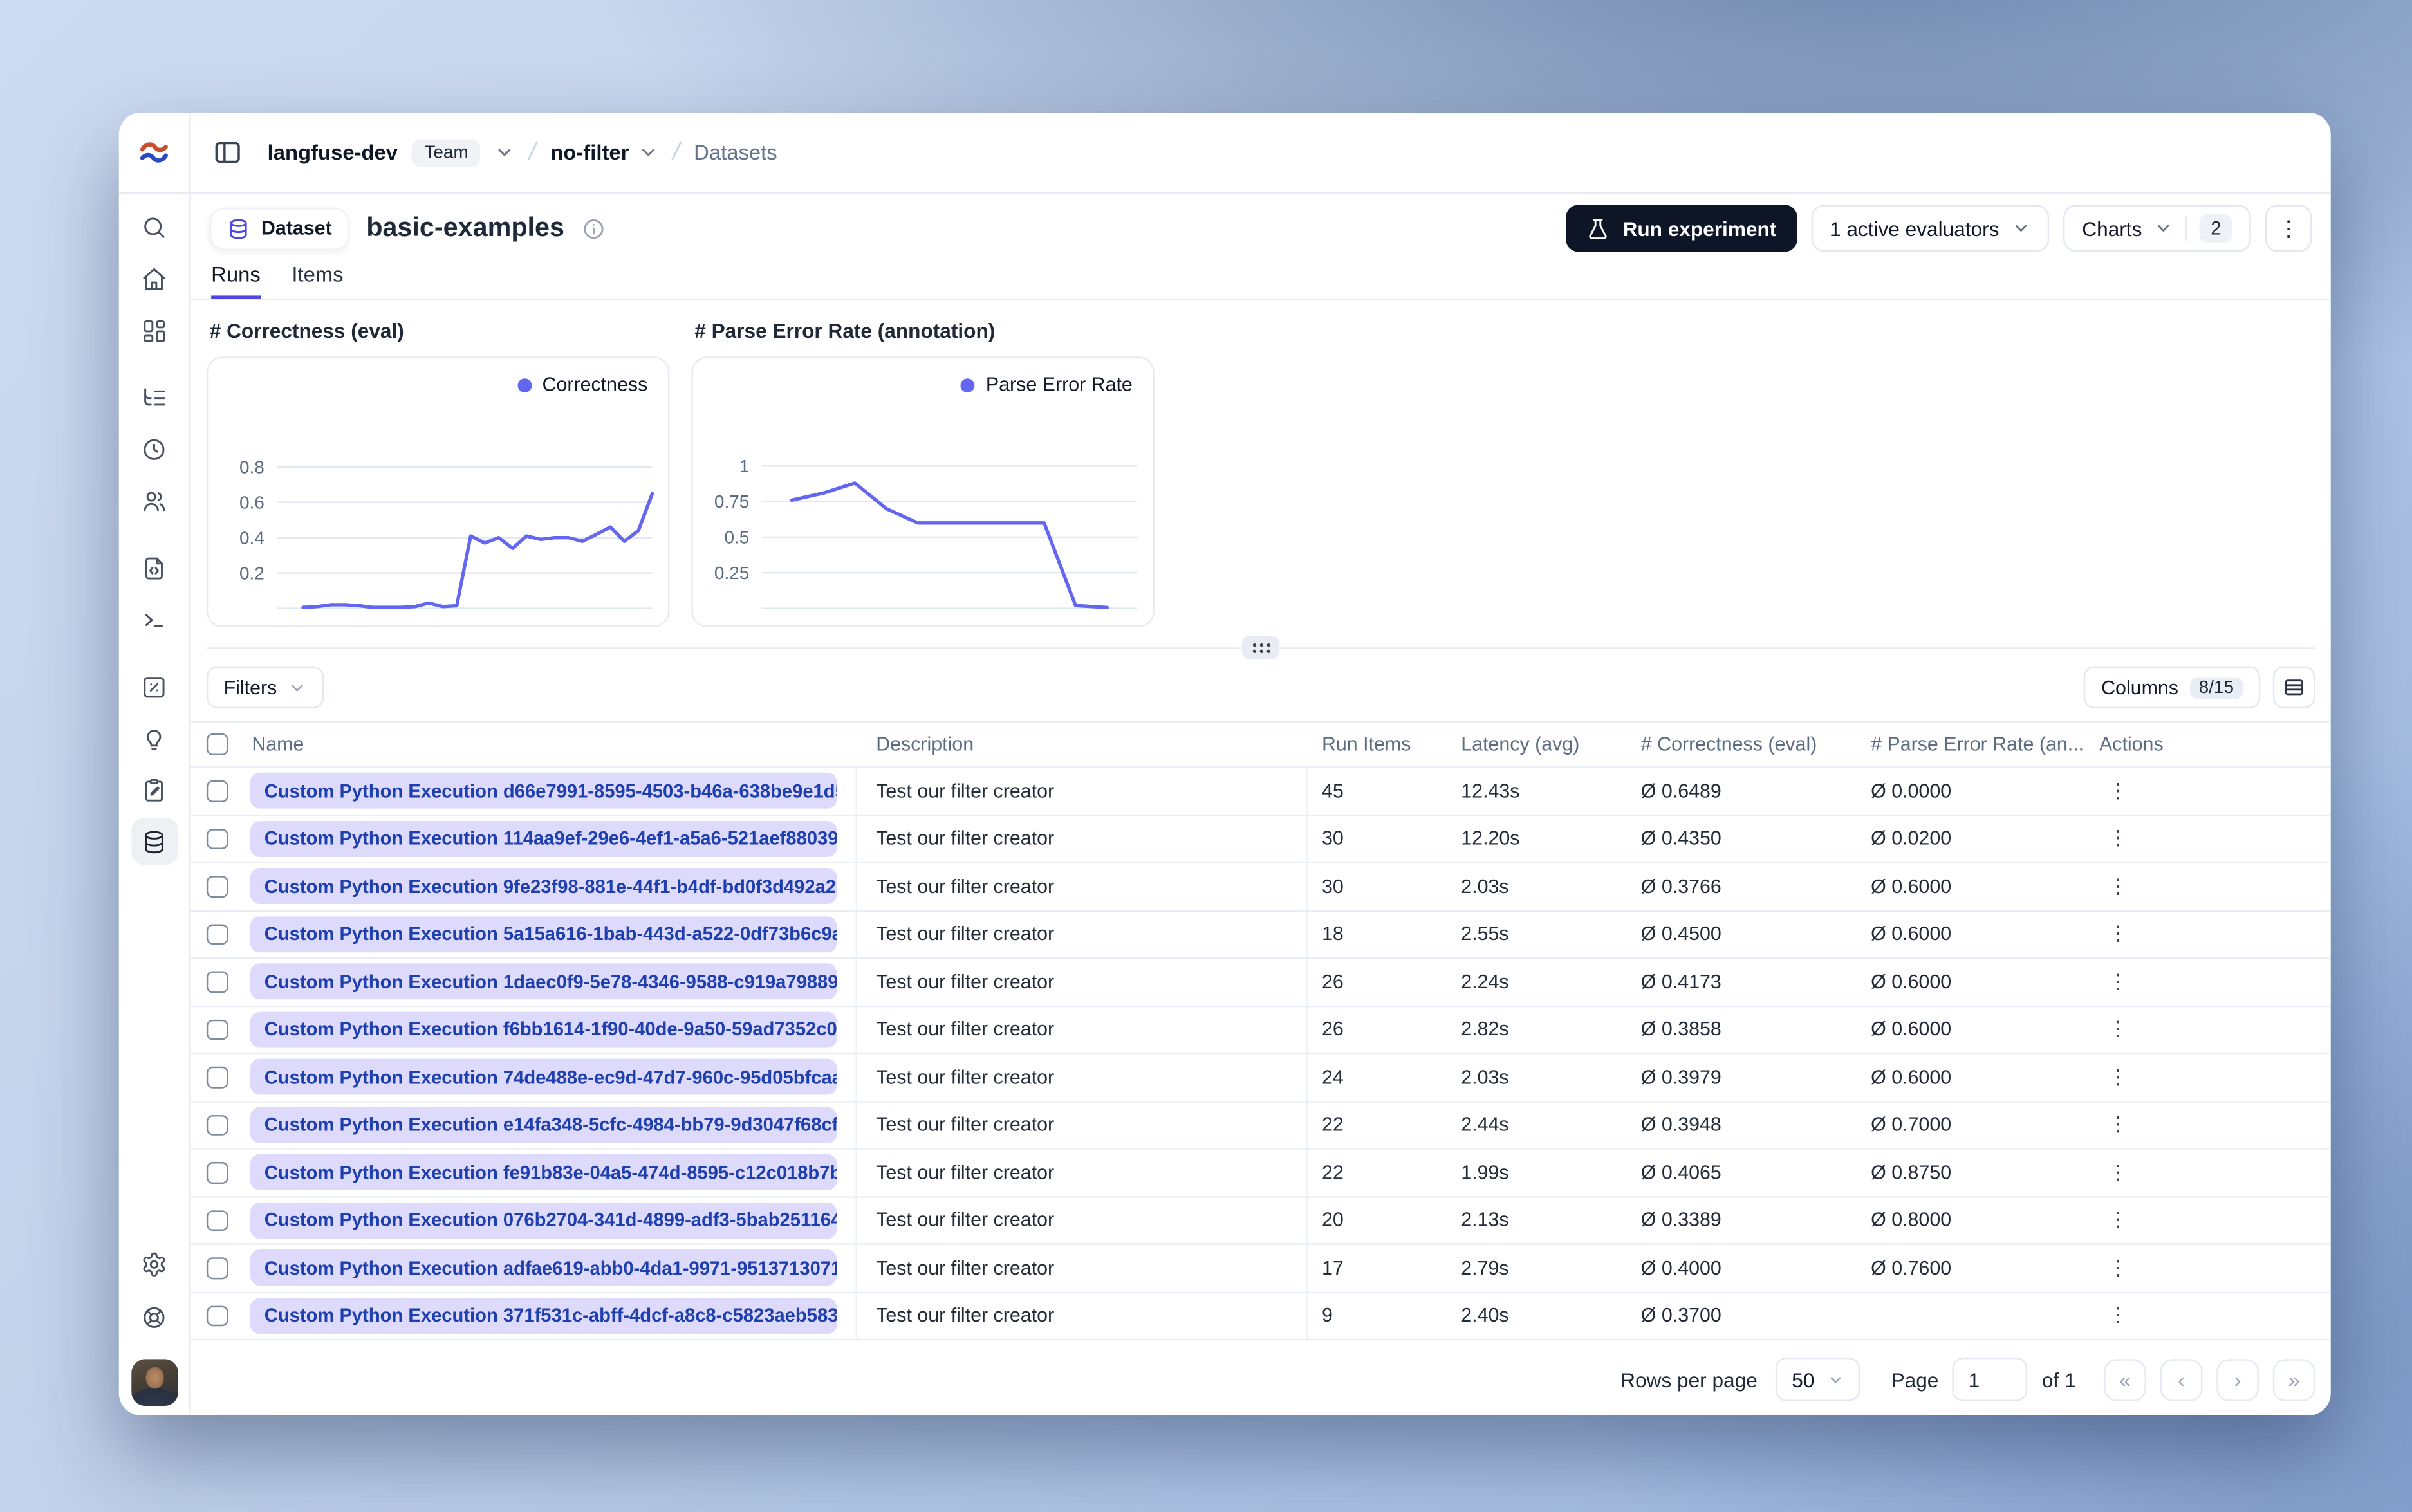 Image resolution: width=2412 pixels, height=1512 pixels. I want to click on svg-text: 0.4, so click(252, 538).